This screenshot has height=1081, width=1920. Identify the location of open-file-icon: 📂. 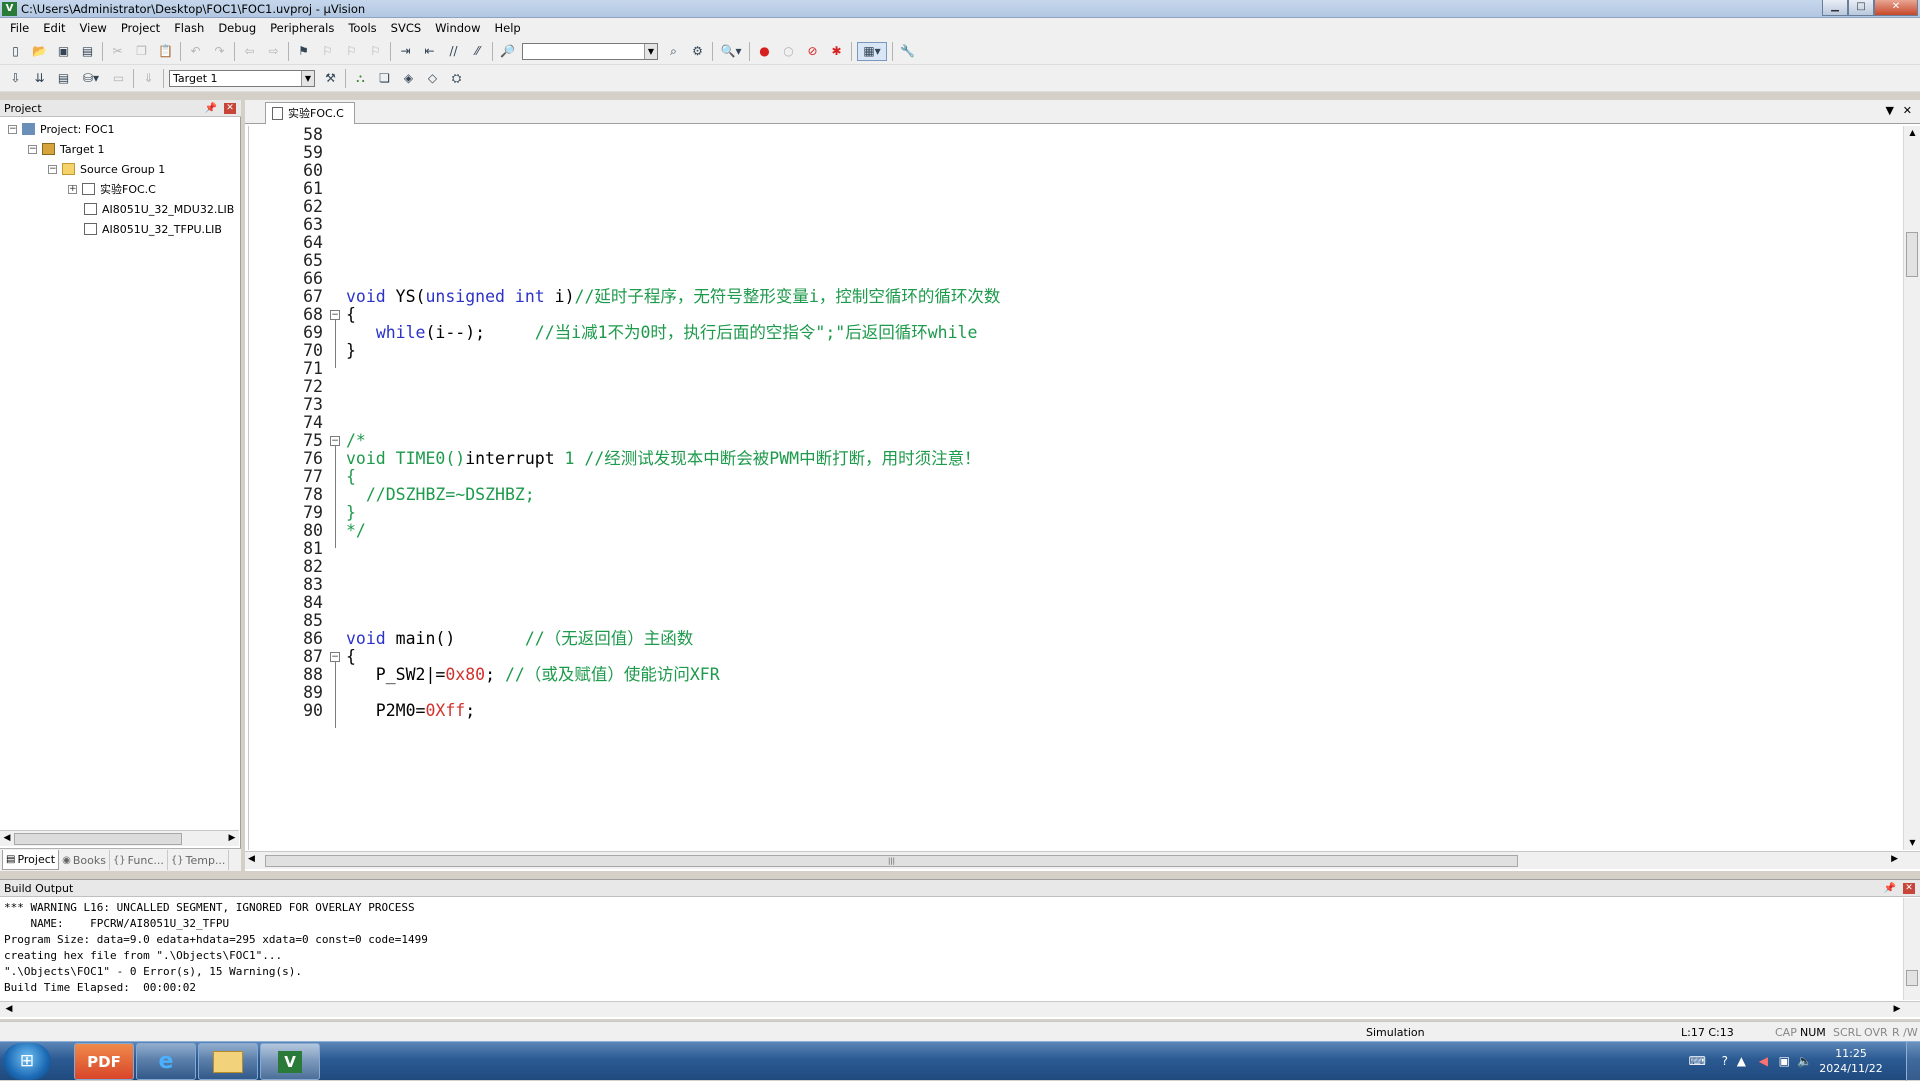
(39, 51).